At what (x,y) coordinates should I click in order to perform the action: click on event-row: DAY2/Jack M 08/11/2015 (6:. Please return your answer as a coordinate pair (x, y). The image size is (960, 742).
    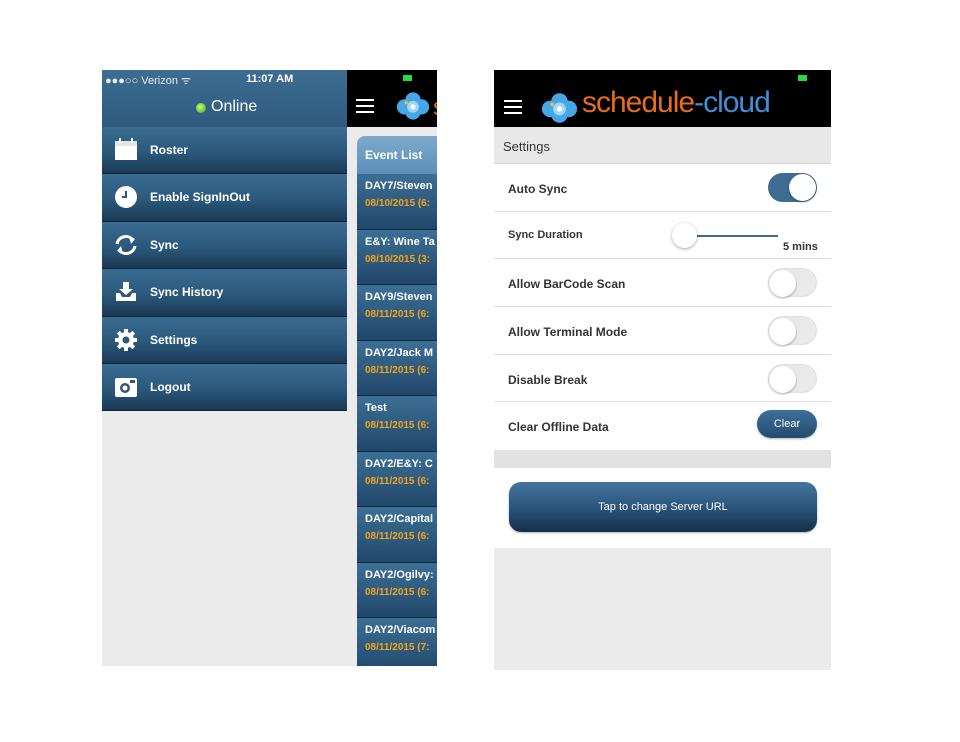
    Looking at the image, I should click on (397, 368).